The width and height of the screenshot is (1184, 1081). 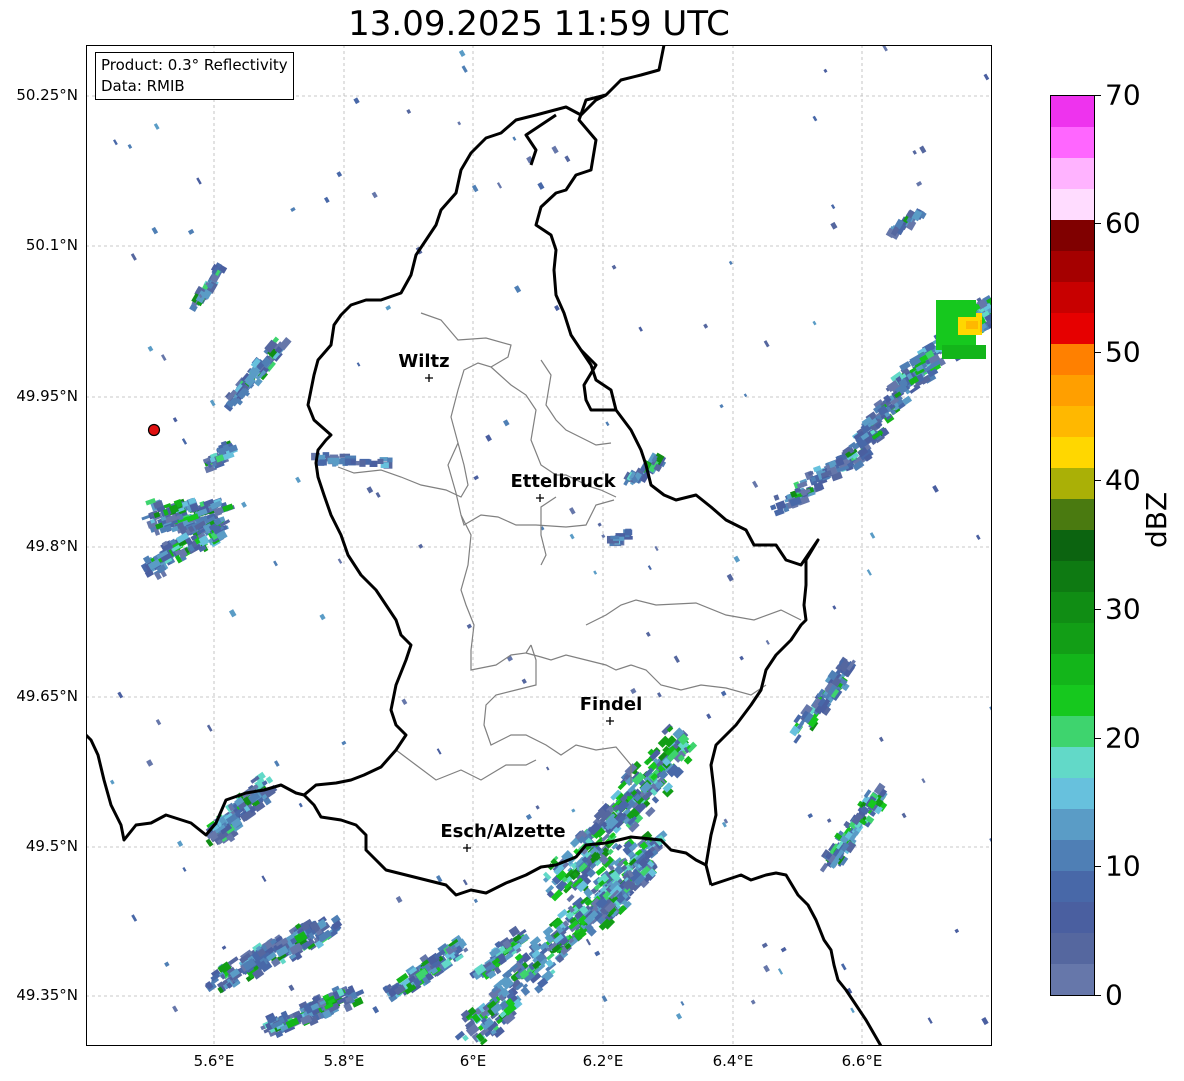 What do you see at coordinates (1123, 609) in the screenshot?
I see `colorbar-tick-label: 30` at bounding box center [1123, 609].